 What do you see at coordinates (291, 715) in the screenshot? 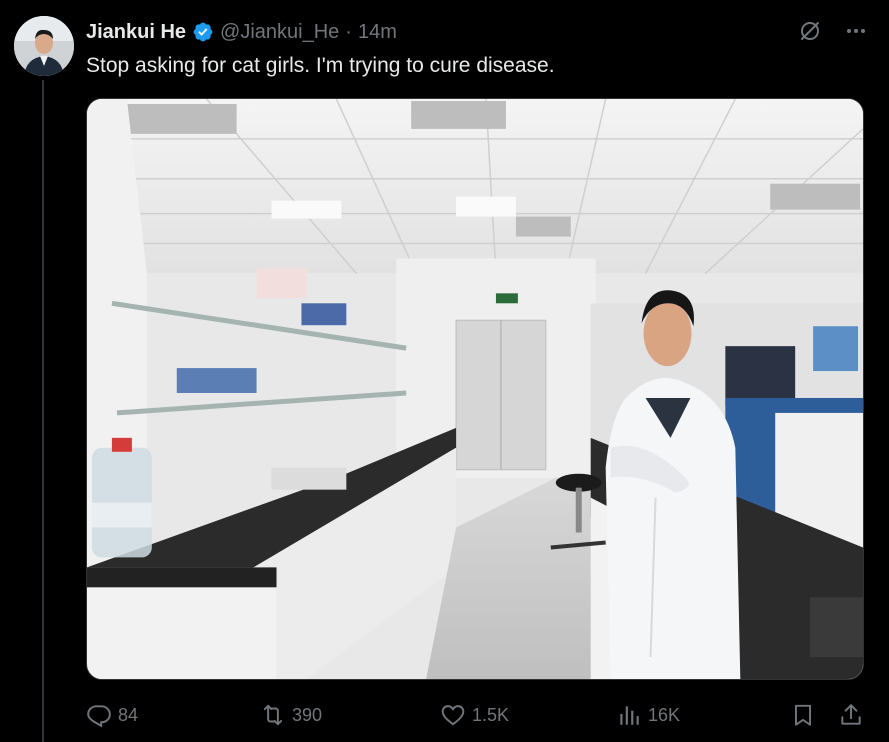
I see `retweet-button: 390` at bounding box center [291, 715].